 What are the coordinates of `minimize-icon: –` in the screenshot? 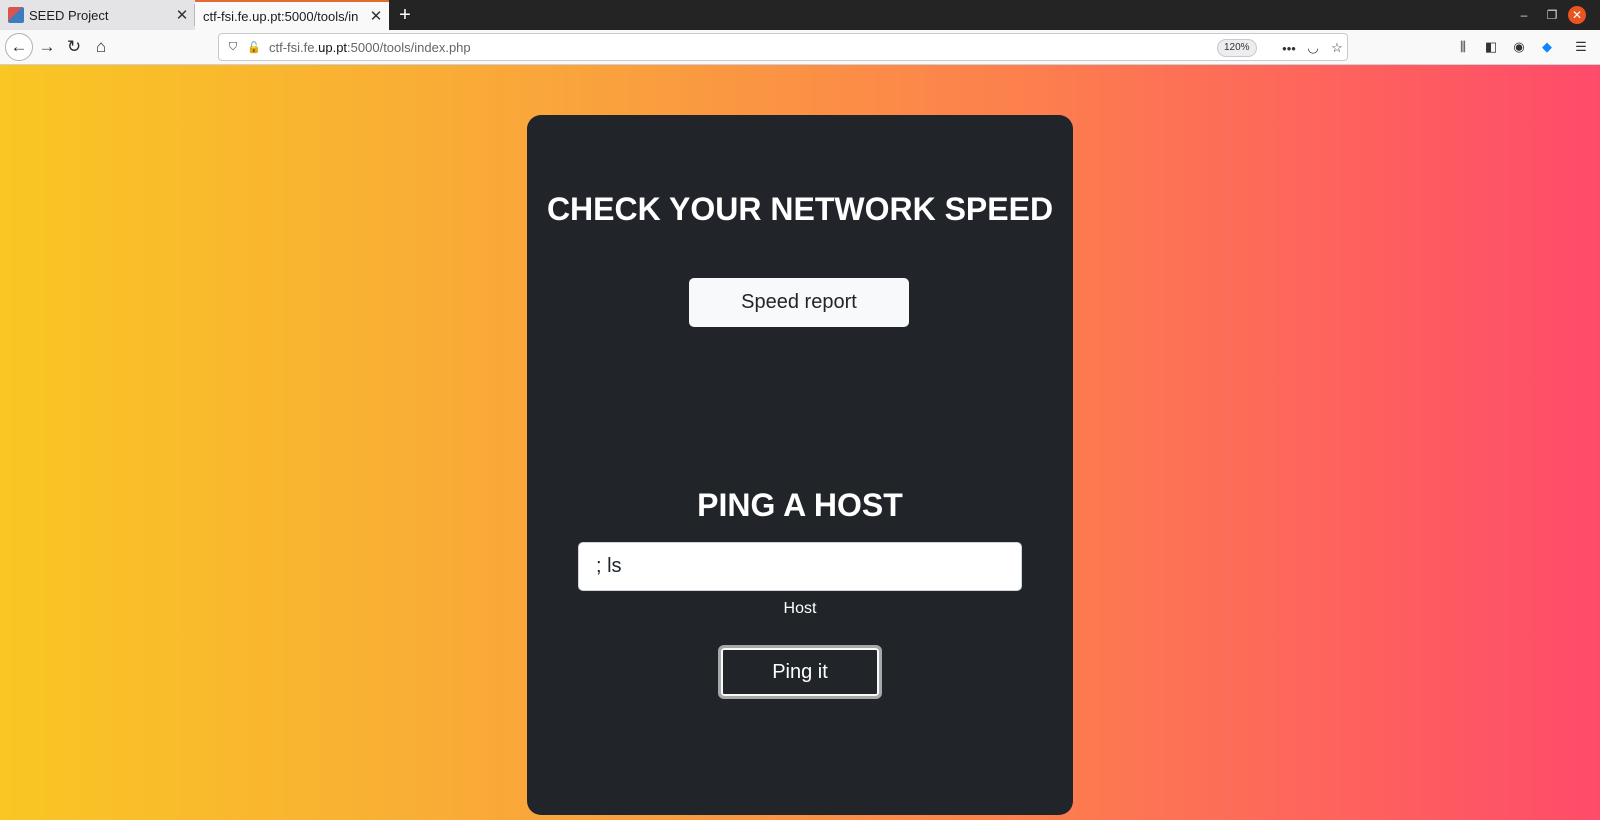 It's located at (1524, 15).